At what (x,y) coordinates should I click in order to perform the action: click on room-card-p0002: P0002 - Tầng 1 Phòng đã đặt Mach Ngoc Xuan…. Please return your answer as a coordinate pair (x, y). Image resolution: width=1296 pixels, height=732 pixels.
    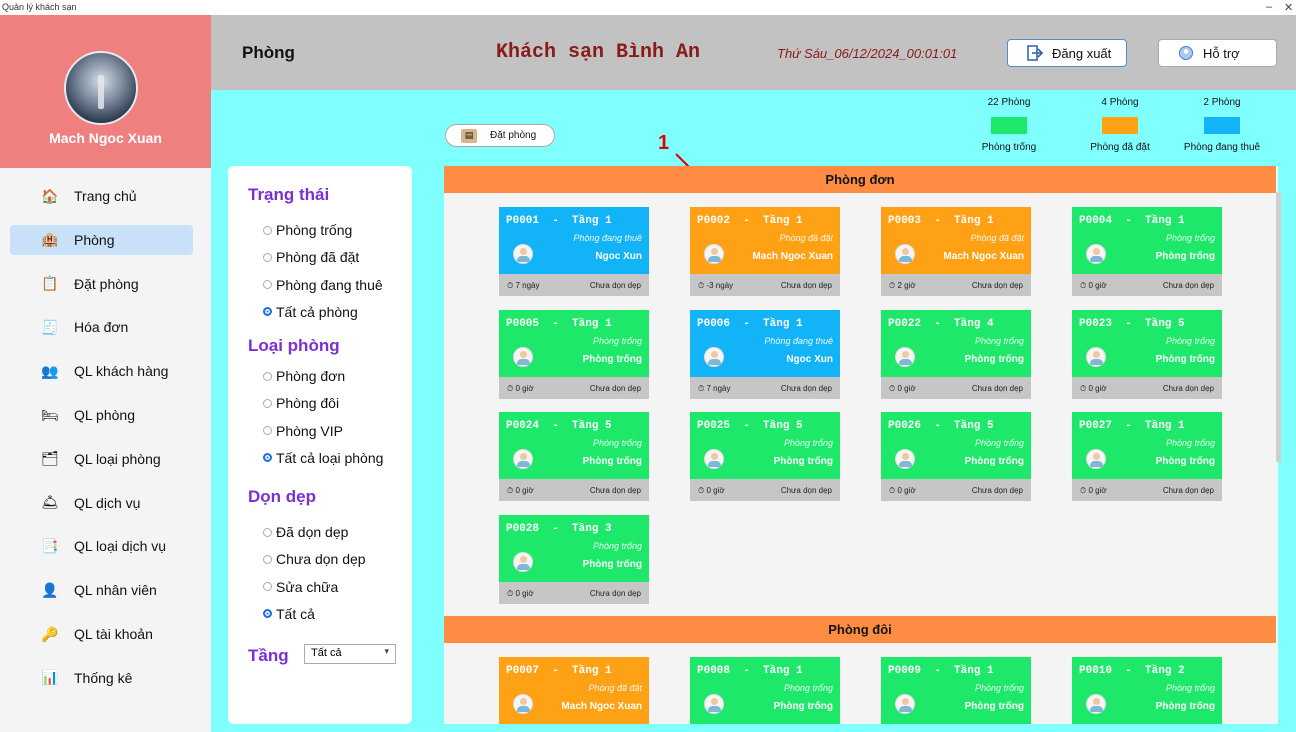
    Looking at the image, I should click on (765, 251).